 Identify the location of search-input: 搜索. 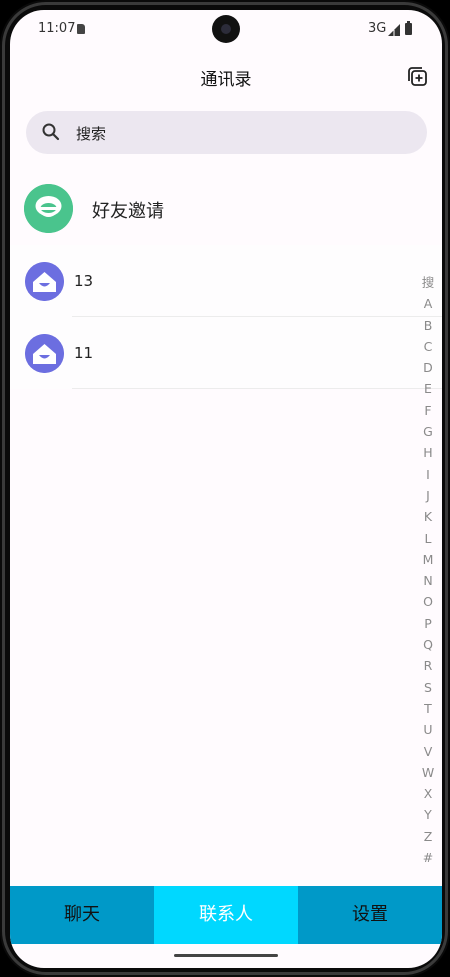
(226, 132).